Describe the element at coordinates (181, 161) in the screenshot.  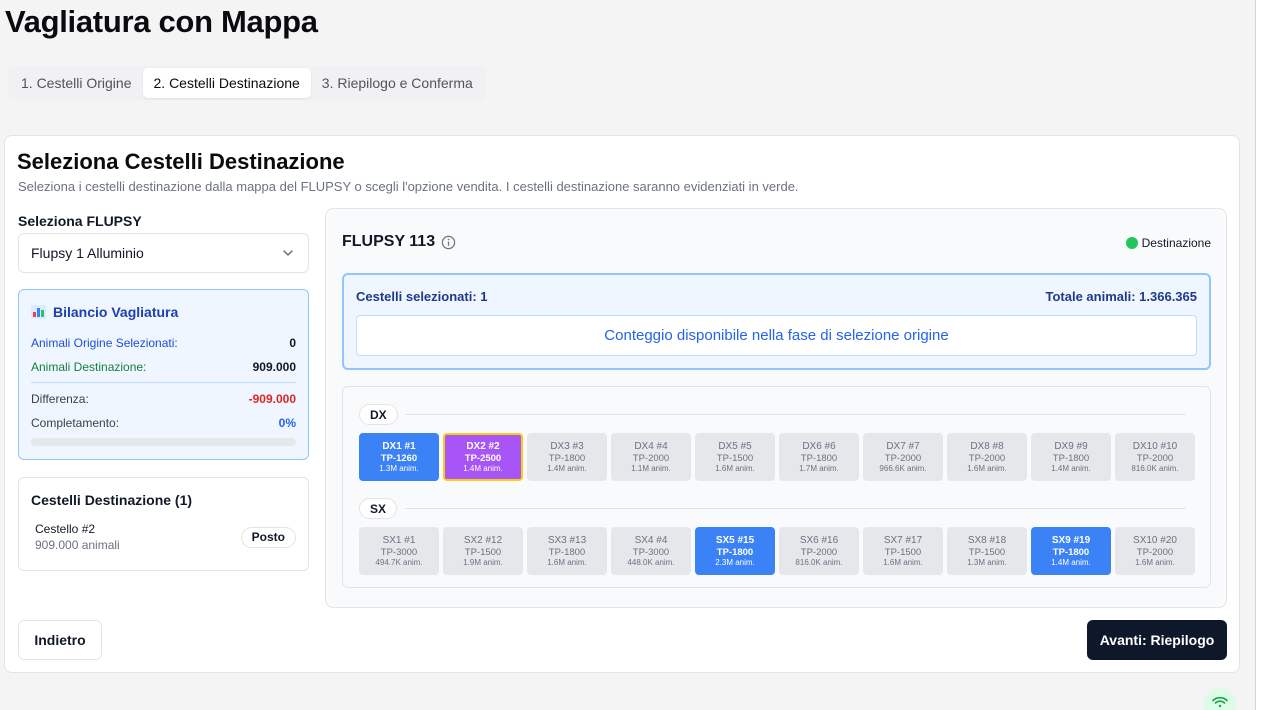
I see `card-title: Seleziona Cestelli Destinazione` at that location.